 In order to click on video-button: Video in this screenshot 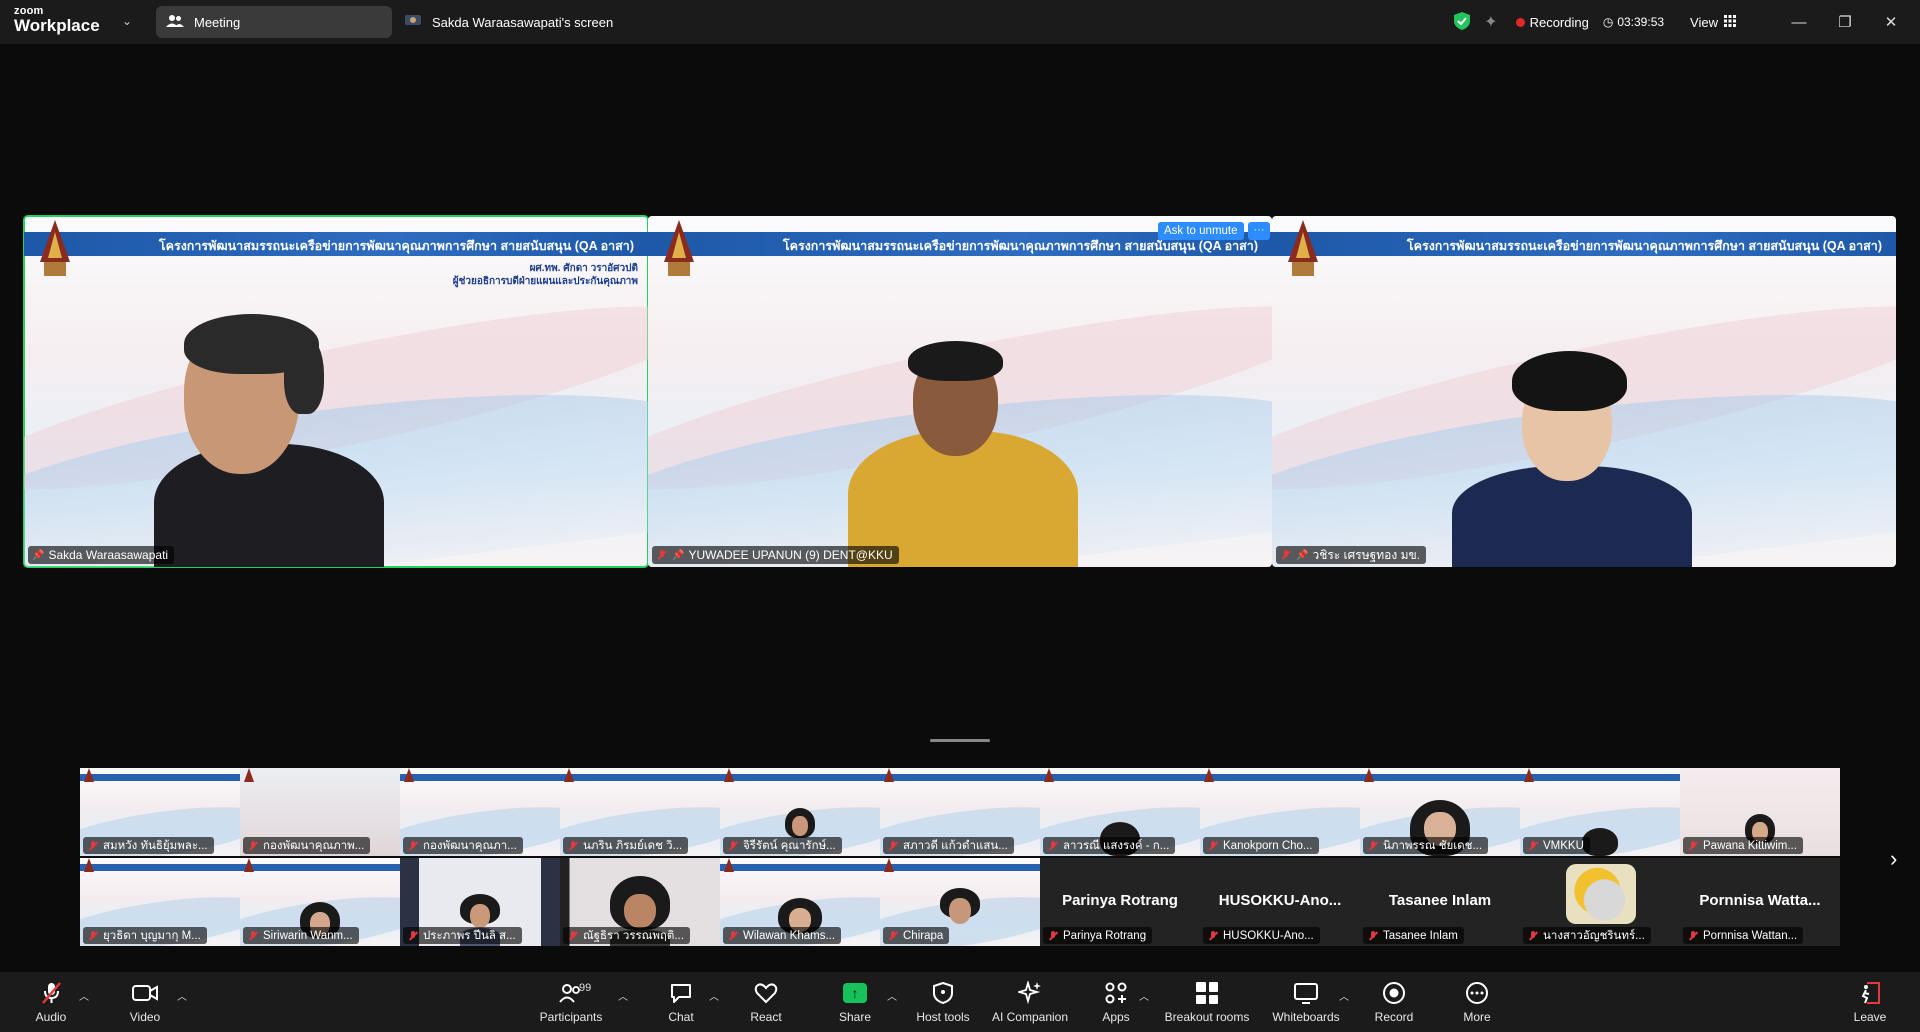, I will do `click(145, 1002)`.